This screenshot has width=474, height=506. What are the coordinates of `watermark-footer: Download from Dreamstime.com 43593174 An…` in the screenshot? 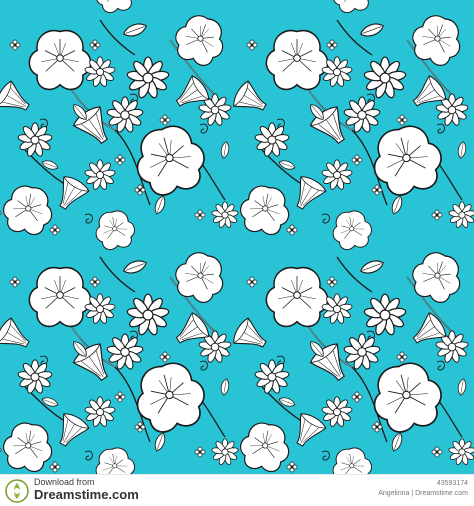 It's located at (237, 490).